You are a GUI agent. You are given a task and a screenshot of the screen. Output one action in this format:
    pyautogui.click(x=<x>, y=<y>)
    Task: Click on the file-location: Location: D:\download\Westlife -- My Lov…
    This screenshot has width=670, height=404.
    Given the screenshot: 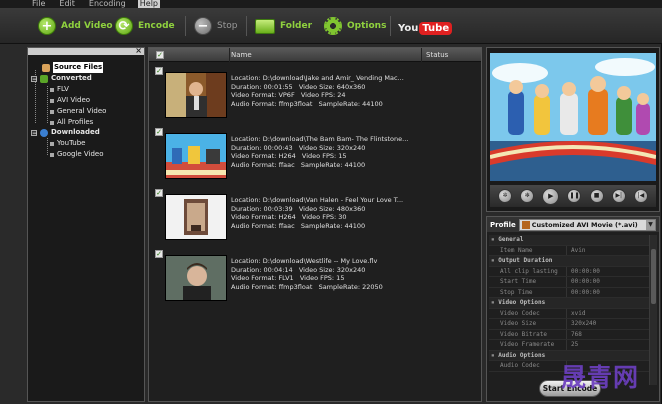 What is the action you would take?
    pyautogui.click(x=304, y=261)
    